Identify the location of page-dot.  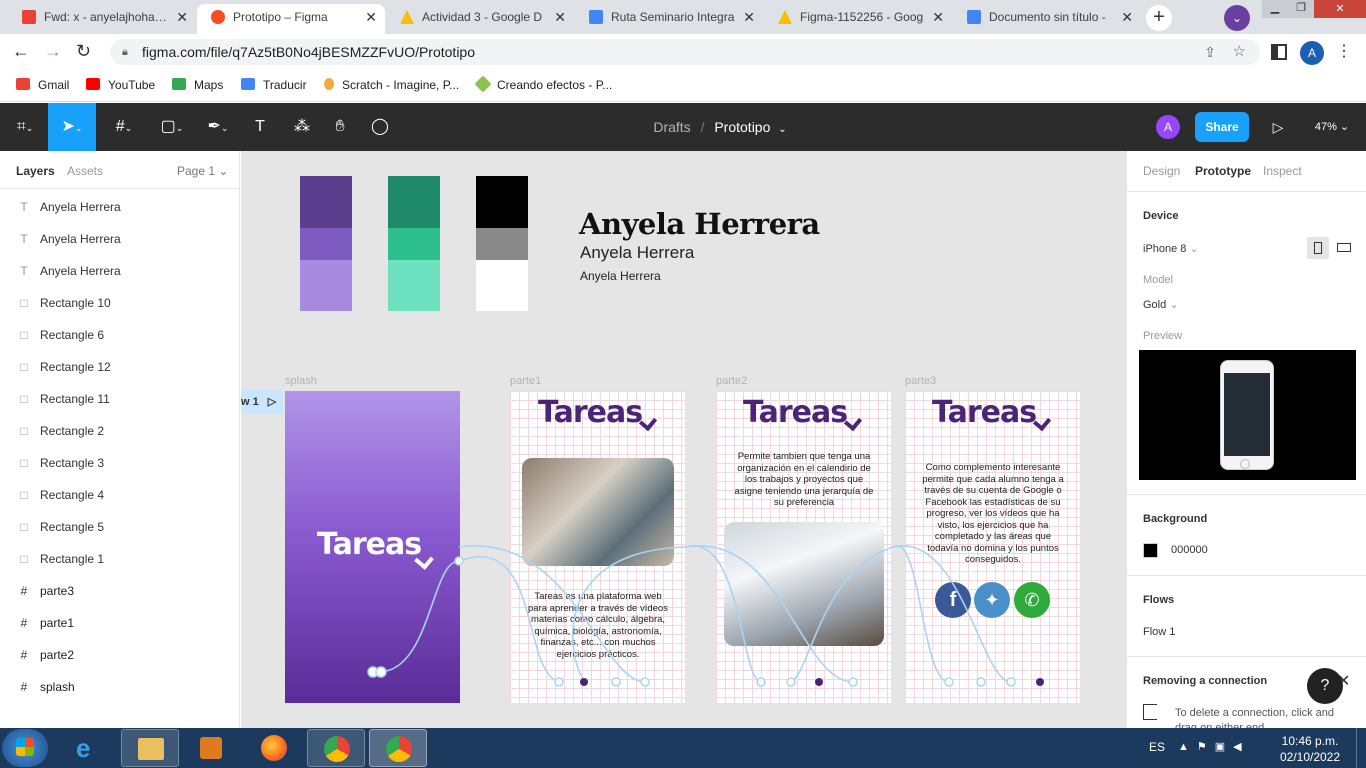
(819, 682).